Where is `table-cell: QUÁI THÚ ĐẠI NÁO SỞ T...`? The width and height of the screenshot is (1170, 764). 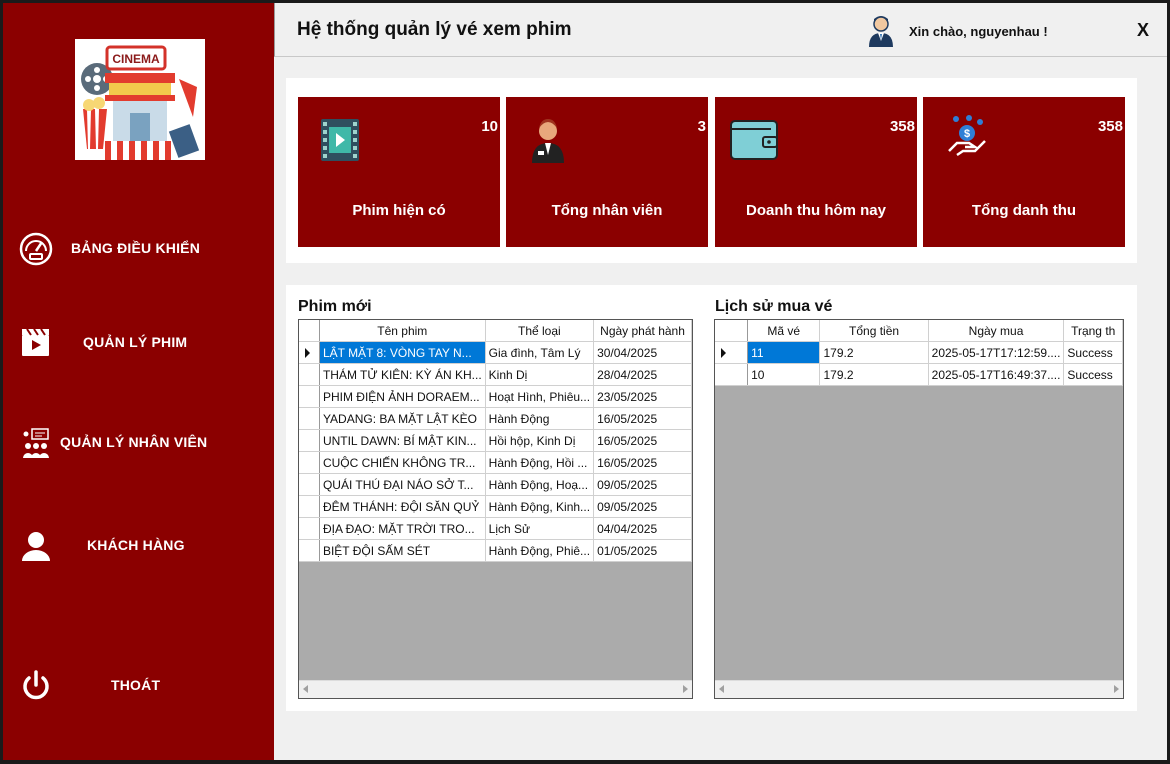 table-cell: QUÁI THÚ ĐẠI NÁO SỞ T... is located at coordinates (402, 484).